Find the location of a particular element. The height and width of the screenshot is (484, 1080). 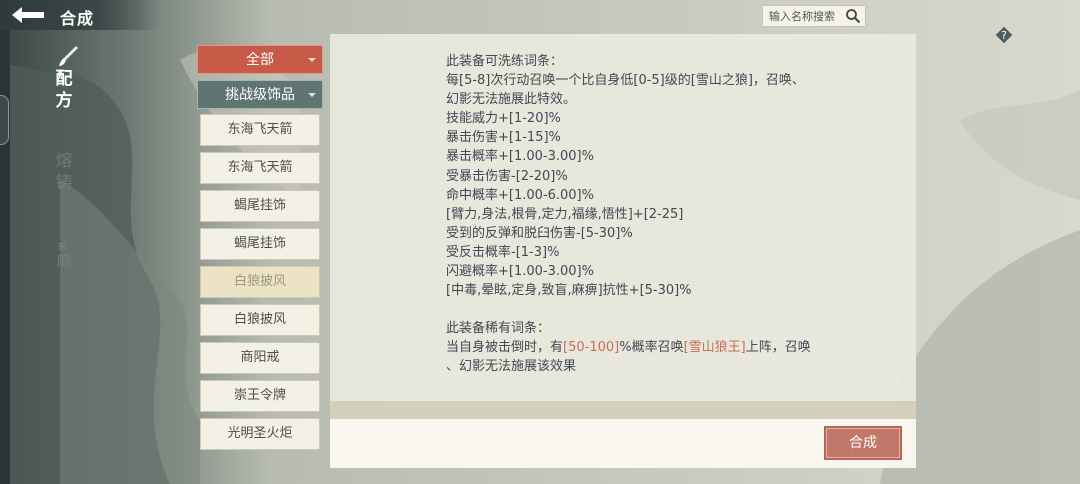

stat-line: 暴击伤害+[1-15]% is located at coordinates (503, 138).